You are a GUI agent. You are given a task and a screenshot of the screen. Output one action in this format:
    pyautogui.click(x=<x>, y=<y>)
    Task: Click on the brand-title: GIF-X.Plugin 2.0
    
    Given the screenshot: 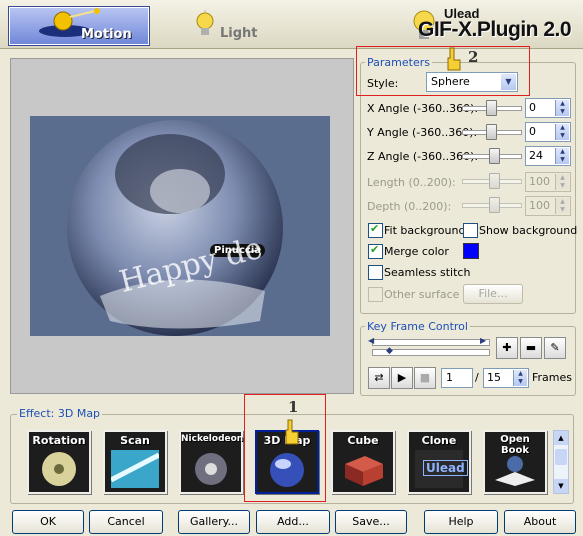 What is the action you would take?
    pyautogui.click(x=495, y=29)
    